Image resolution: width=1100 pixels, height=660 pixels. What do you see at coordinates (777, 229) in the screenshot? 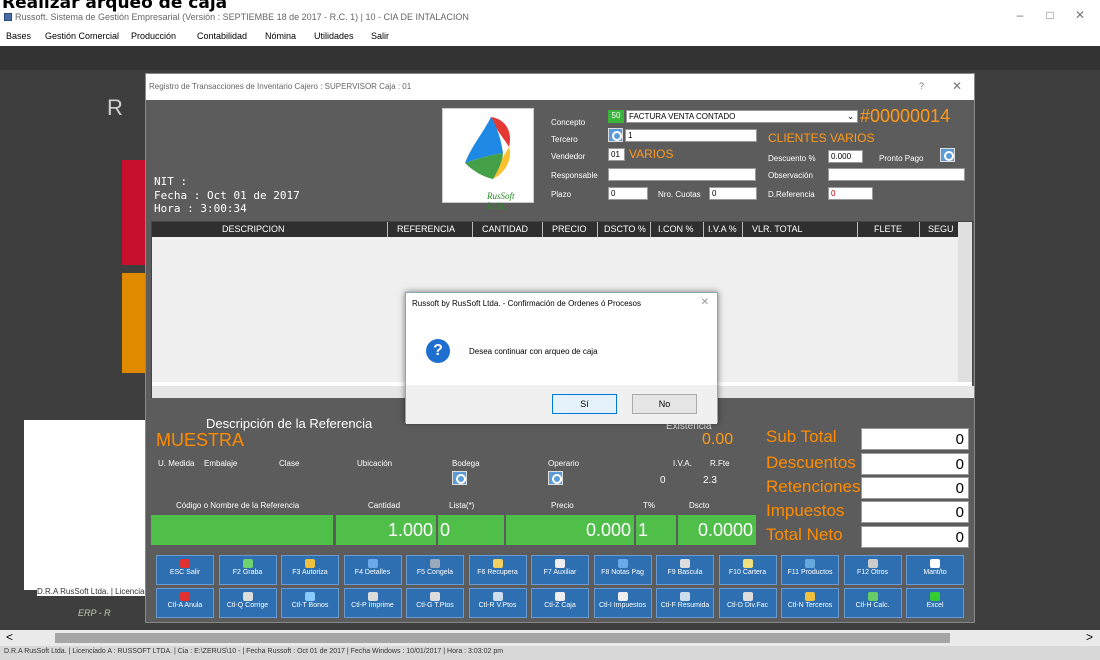
I see `col-vlr-total: VLR. TOTAL` at bounding box center [777, 229].